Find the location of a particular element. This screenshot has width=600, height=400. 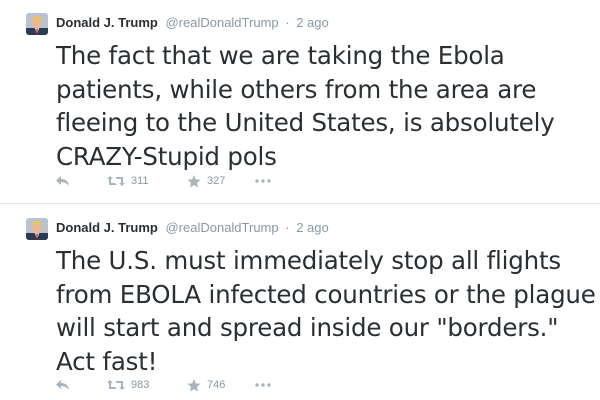

favorite-count: 746 is located at coordinates (216, 385).